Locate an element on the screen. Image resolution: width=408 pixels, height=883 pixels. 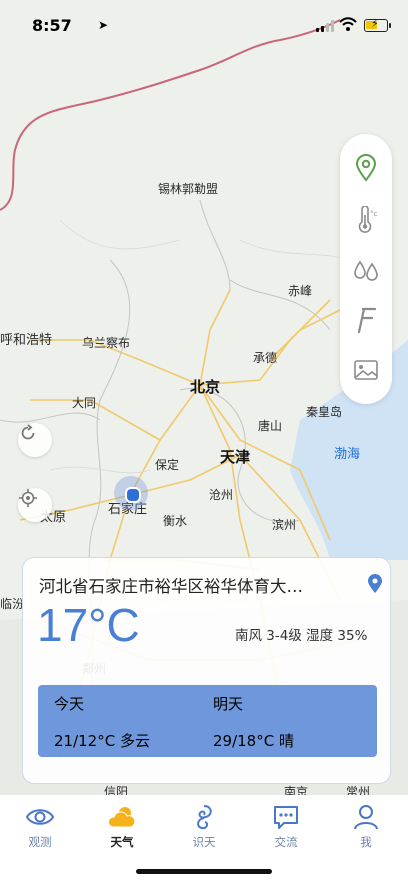
tab-label: 交流 is located at coordinates (286, 842).